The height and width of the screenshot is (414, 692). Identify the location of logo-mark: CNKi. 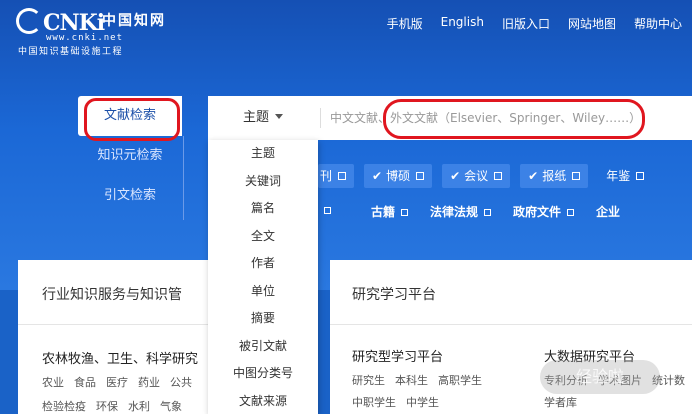
(60, 22).